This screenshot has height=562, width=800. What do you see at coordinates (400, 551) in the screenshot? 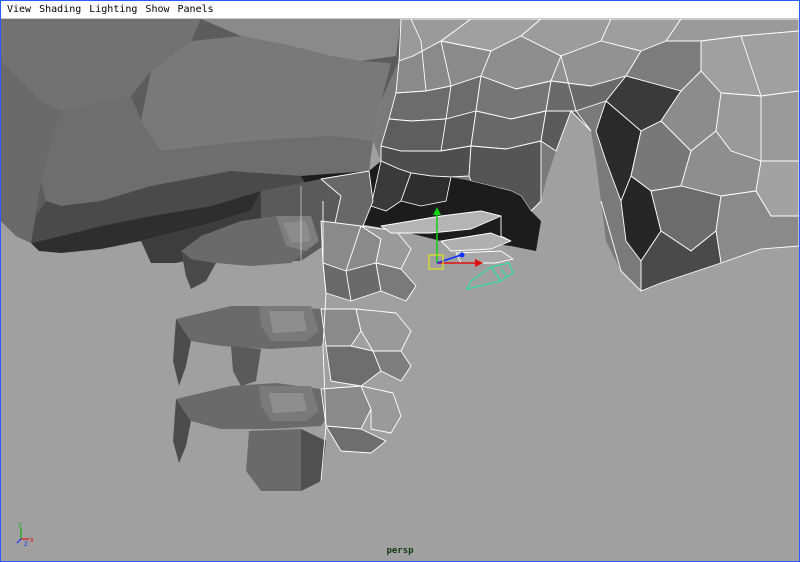
I see `camera-name-label: persp` at bounding box center [400, 551].